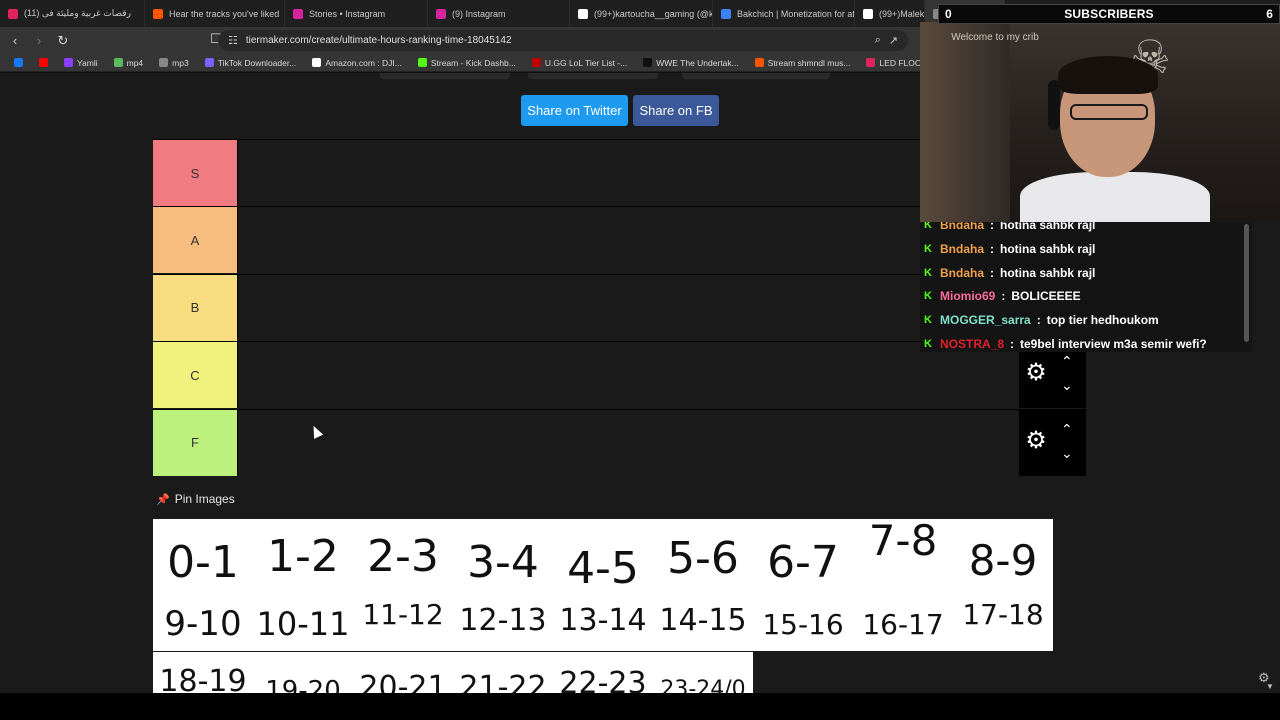  I want to click on bookmark-item: mp3, so click(174, 63).